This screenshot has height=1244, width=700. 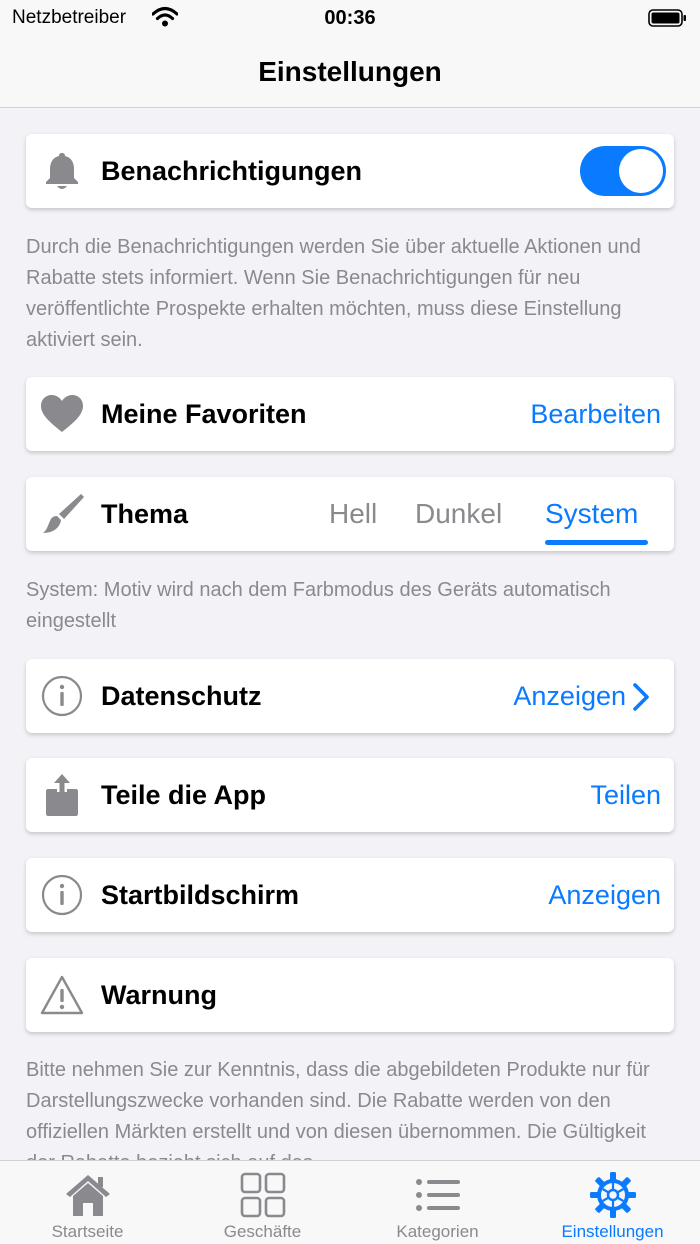 I want to click on warning-row: Warnung, so click(x=350, y=995).